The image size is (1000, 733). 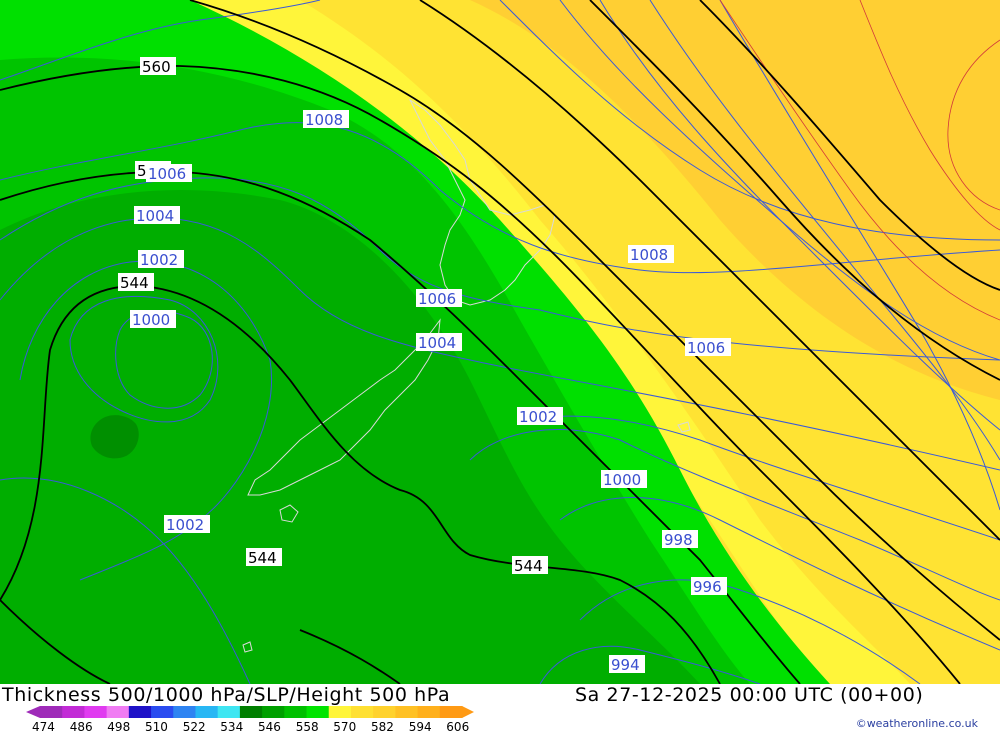 I want to click on height-label: 560, so click(x=158, y=66).